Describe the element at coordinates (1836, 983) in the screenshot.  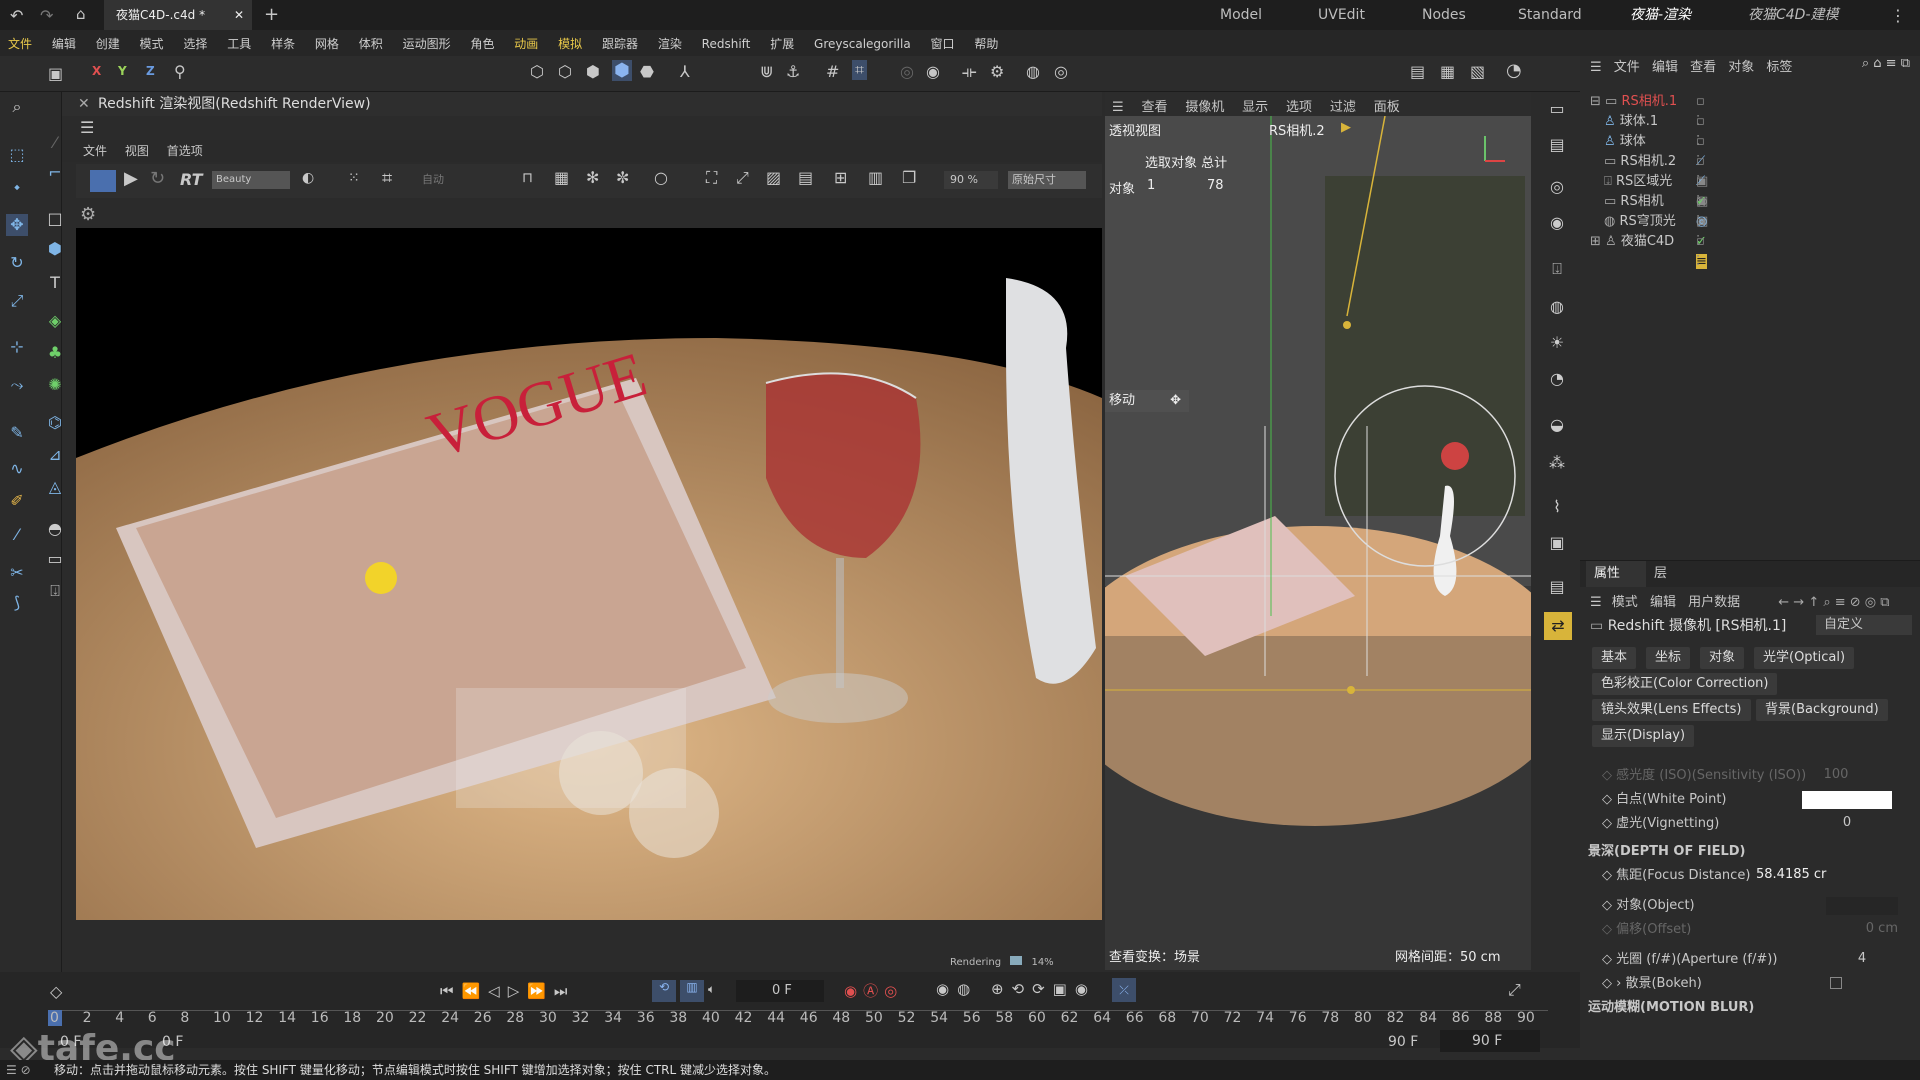
I see `bokeh-checkbox` at that location.